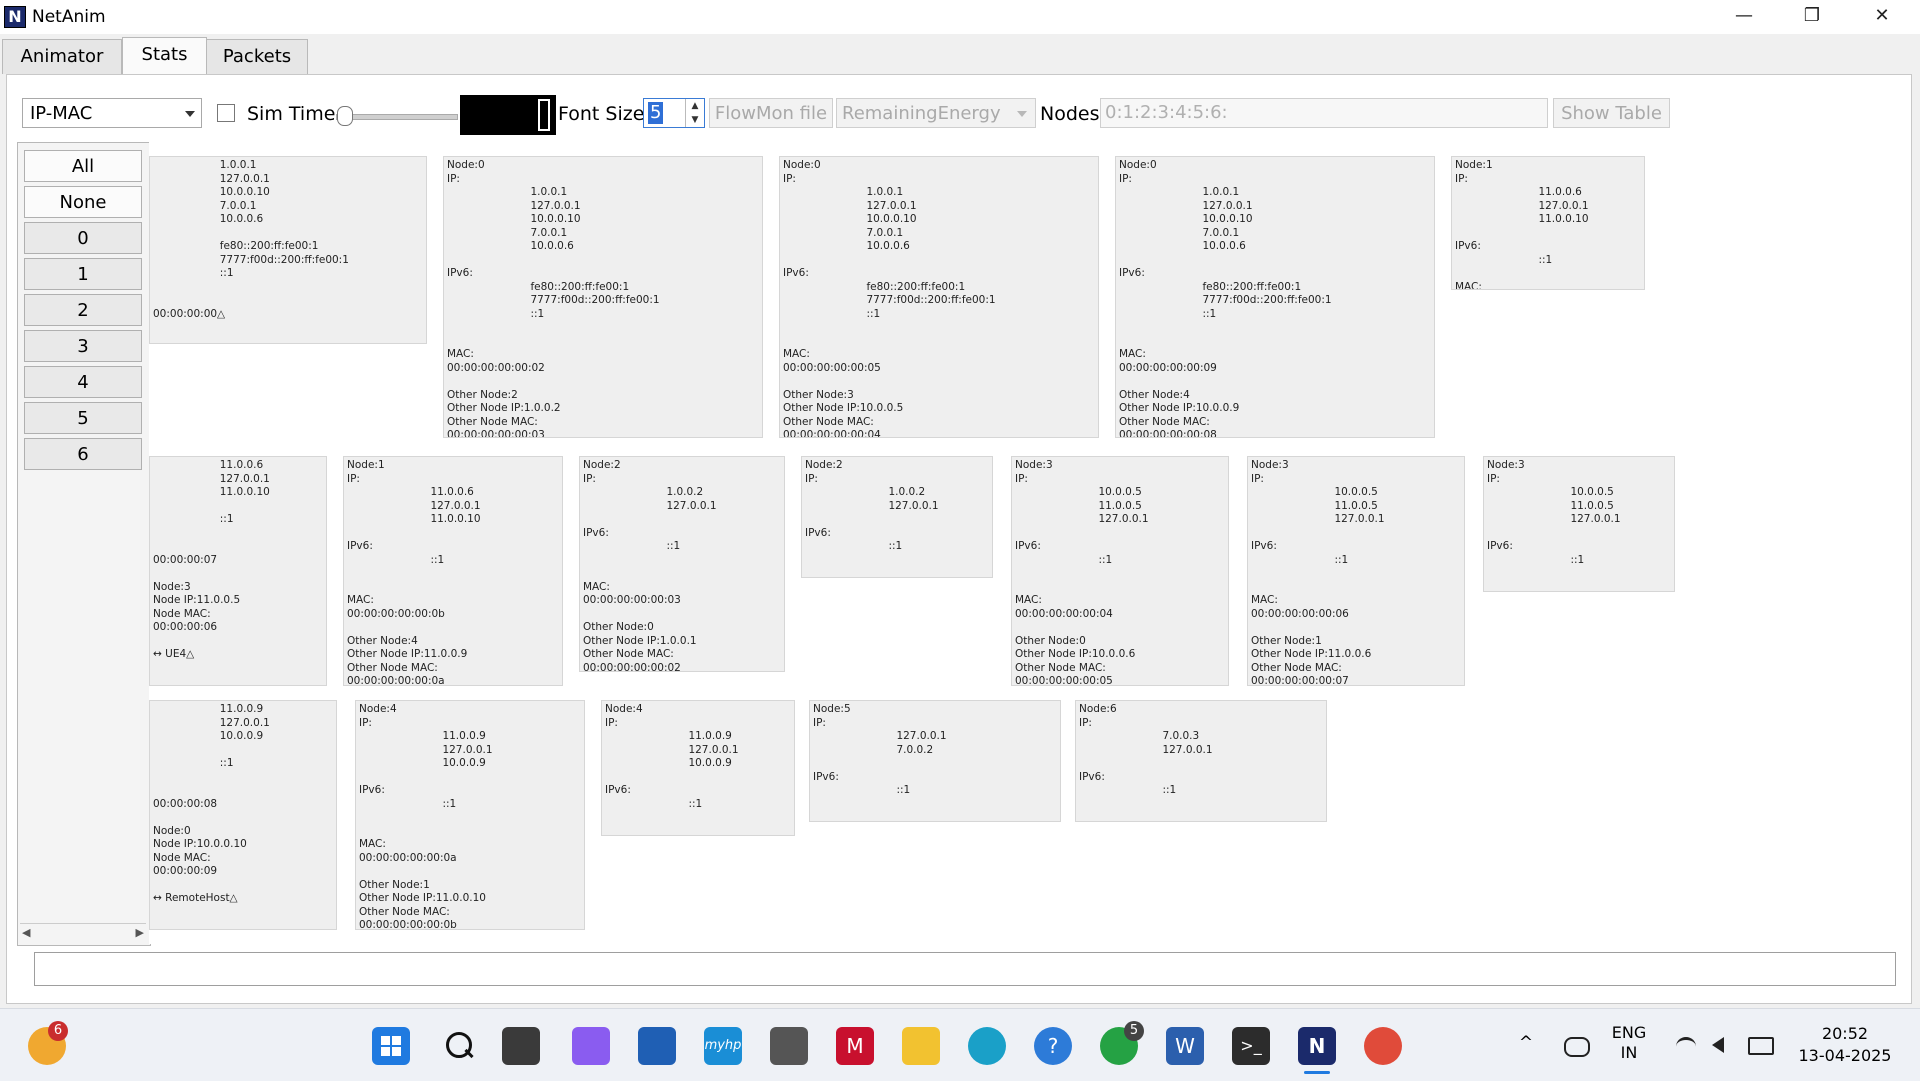  Describe the element at coordinates (789, 1046) in the screenshot. I see `camera-icon` at that location.